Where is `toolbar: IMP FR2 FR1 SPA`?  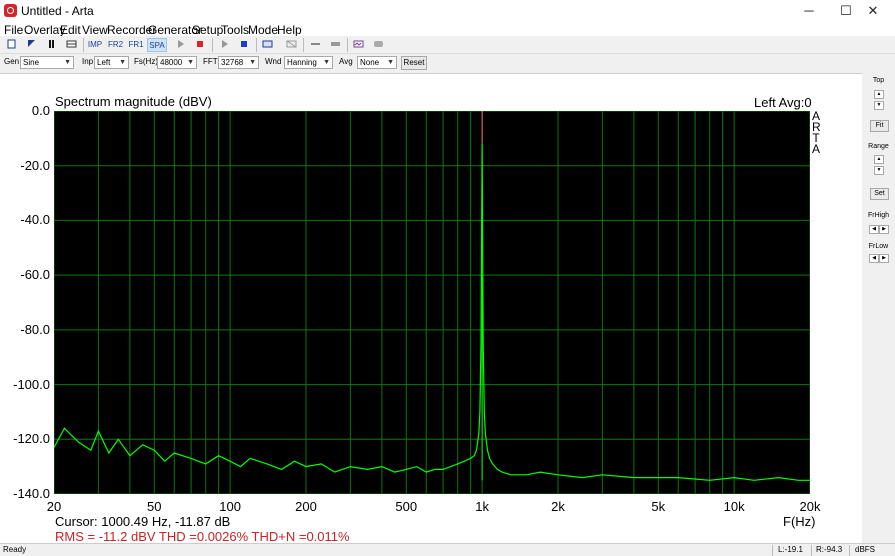 toolbar: IMP FR2 FR1 SPA is located at coordinates (447, 45).